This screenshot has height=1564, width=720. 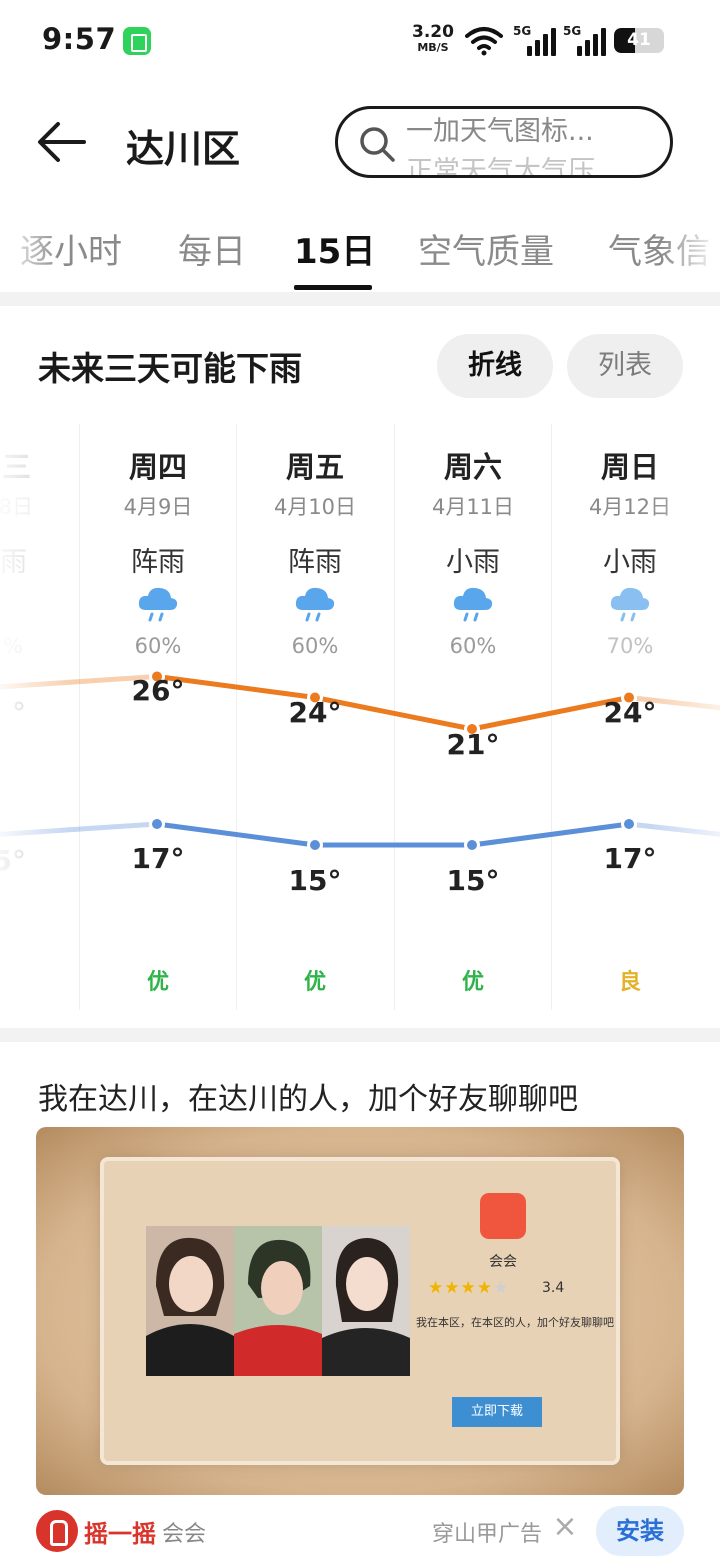 What do you see at coordinates (137, 41) in the screenshot?
I see `app-notification-icon` at bounding box center [137, 41].